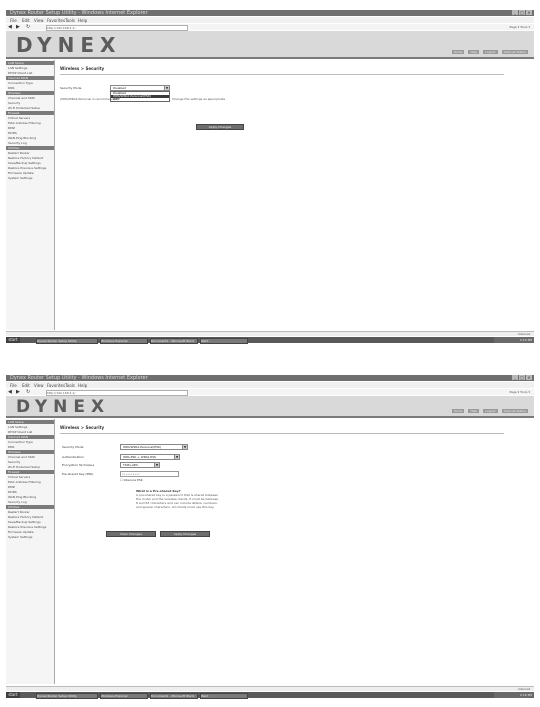 This screenshot has width=540, height=707. I want to click on obscure-psk-checkbox: ☐, so click(121, 480).